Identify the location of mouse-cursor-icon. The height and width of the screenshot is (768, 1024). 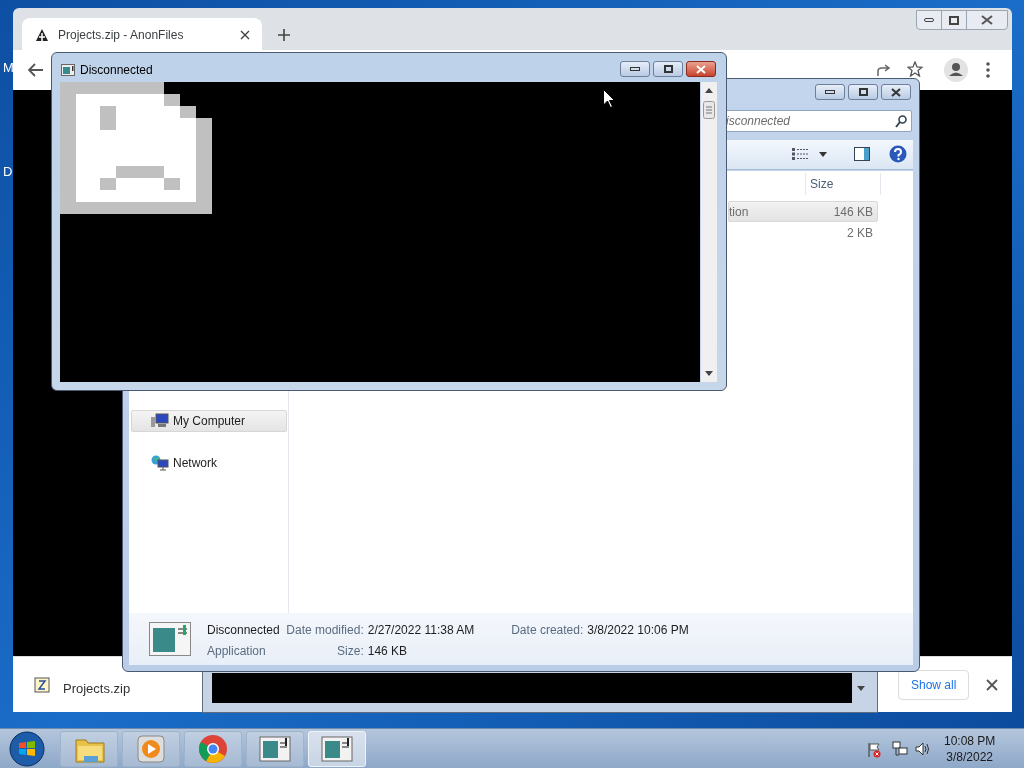
(609, 98).